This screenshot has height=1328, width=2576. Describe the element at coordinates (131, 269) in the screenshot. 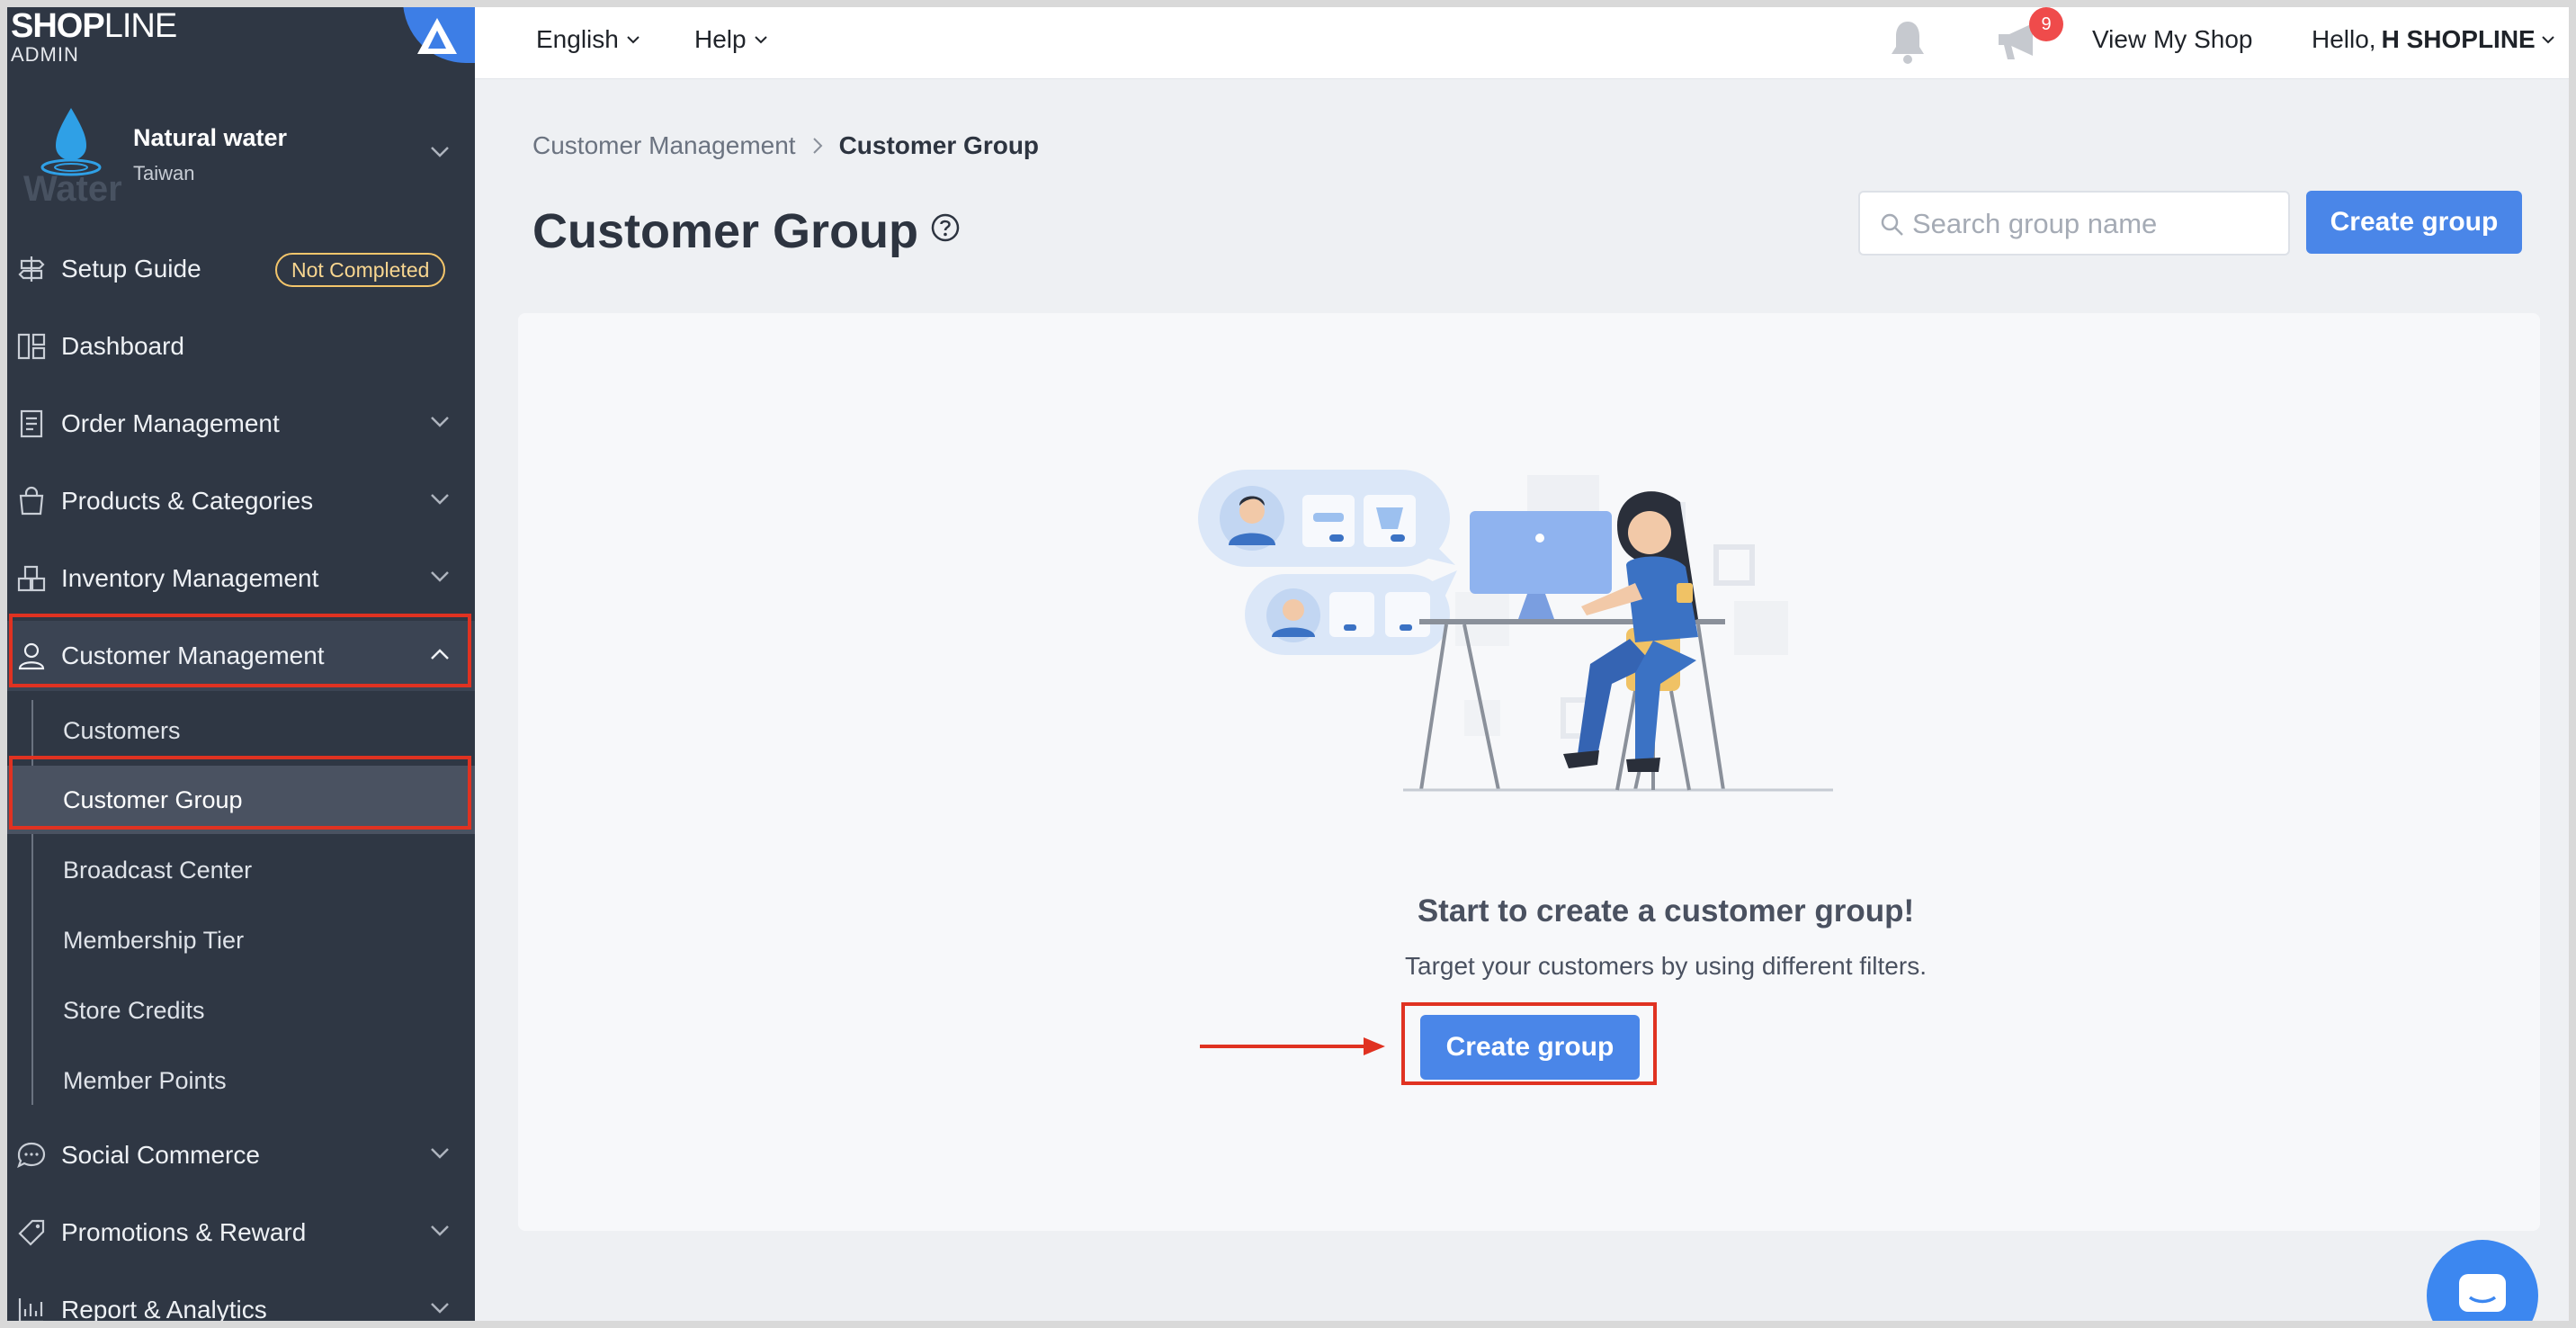

I see `sidebar-item-label: Setup Guide` at that location.